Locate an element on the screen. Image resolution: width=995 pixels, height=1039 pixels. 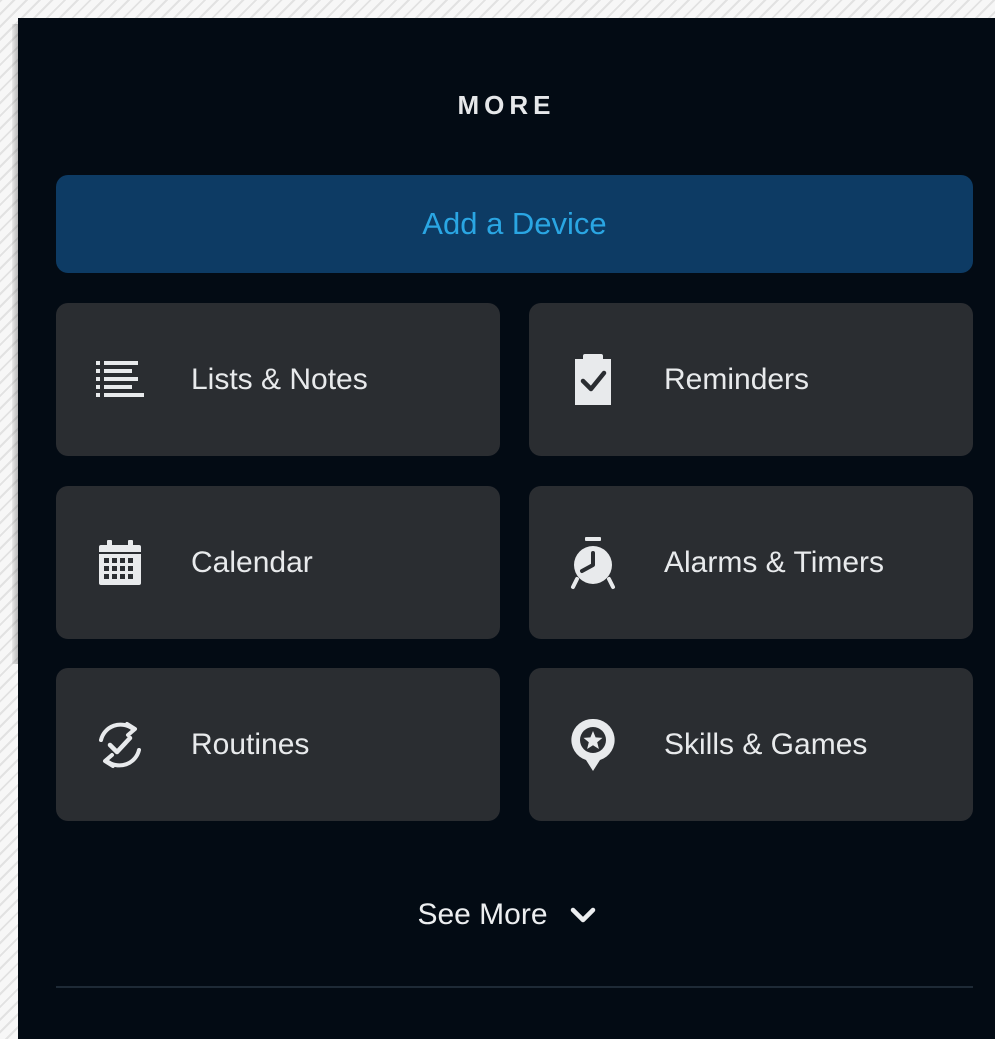
list-icon is located at coordinates (120, 380).